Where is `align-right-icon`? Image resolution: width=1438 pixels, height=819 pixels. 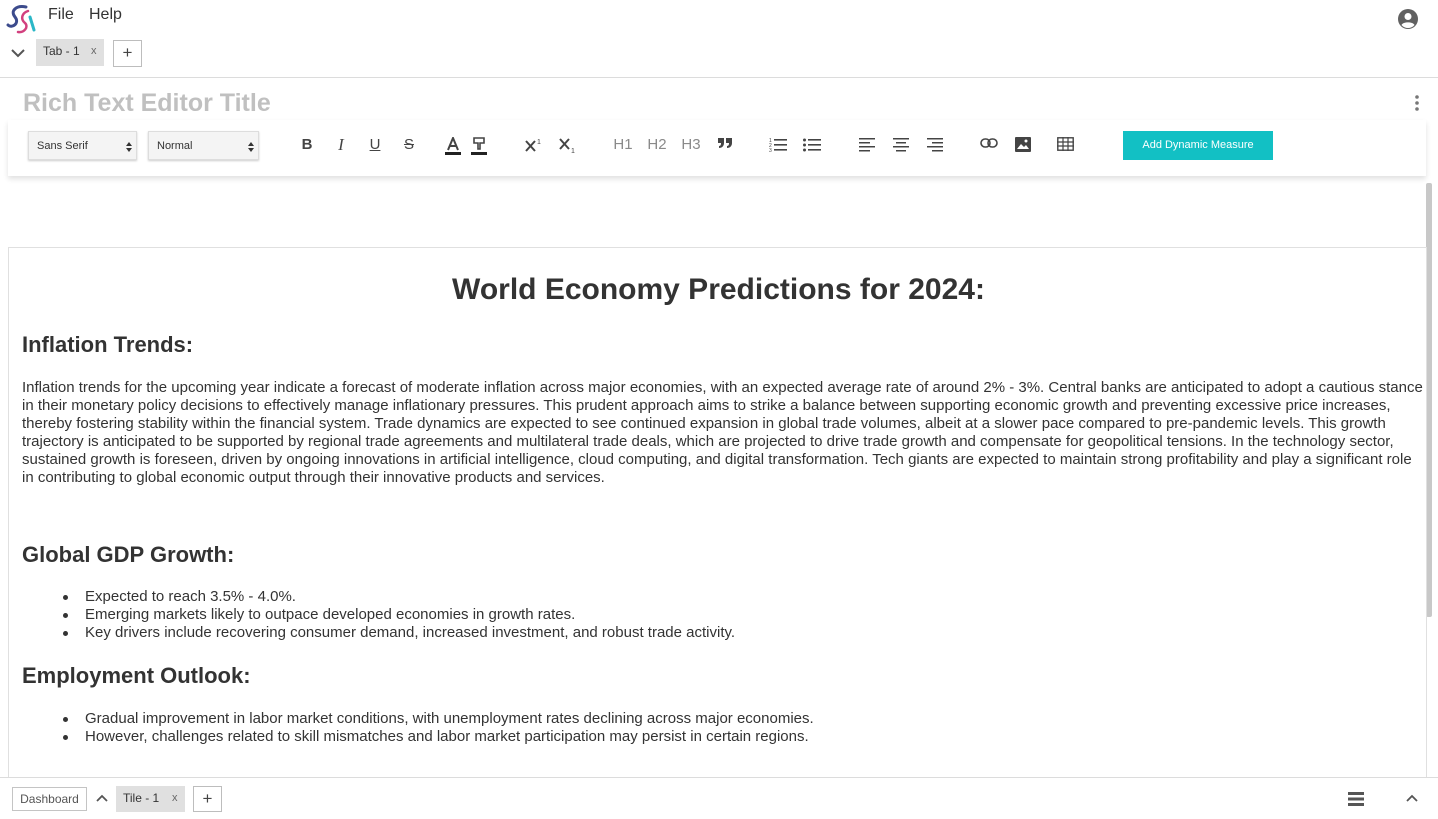
align-right-icon is located at coordinates (935, 145).